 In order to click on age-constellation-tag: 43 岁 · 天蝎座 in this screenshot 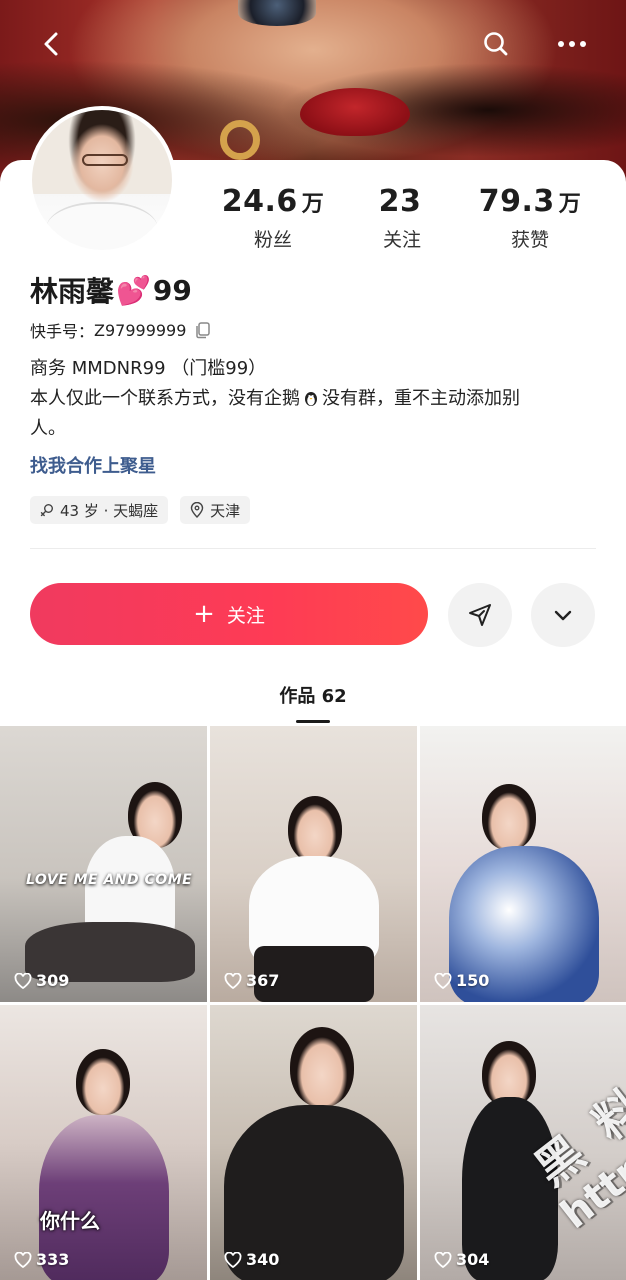, I will do `click(99, 510)`.